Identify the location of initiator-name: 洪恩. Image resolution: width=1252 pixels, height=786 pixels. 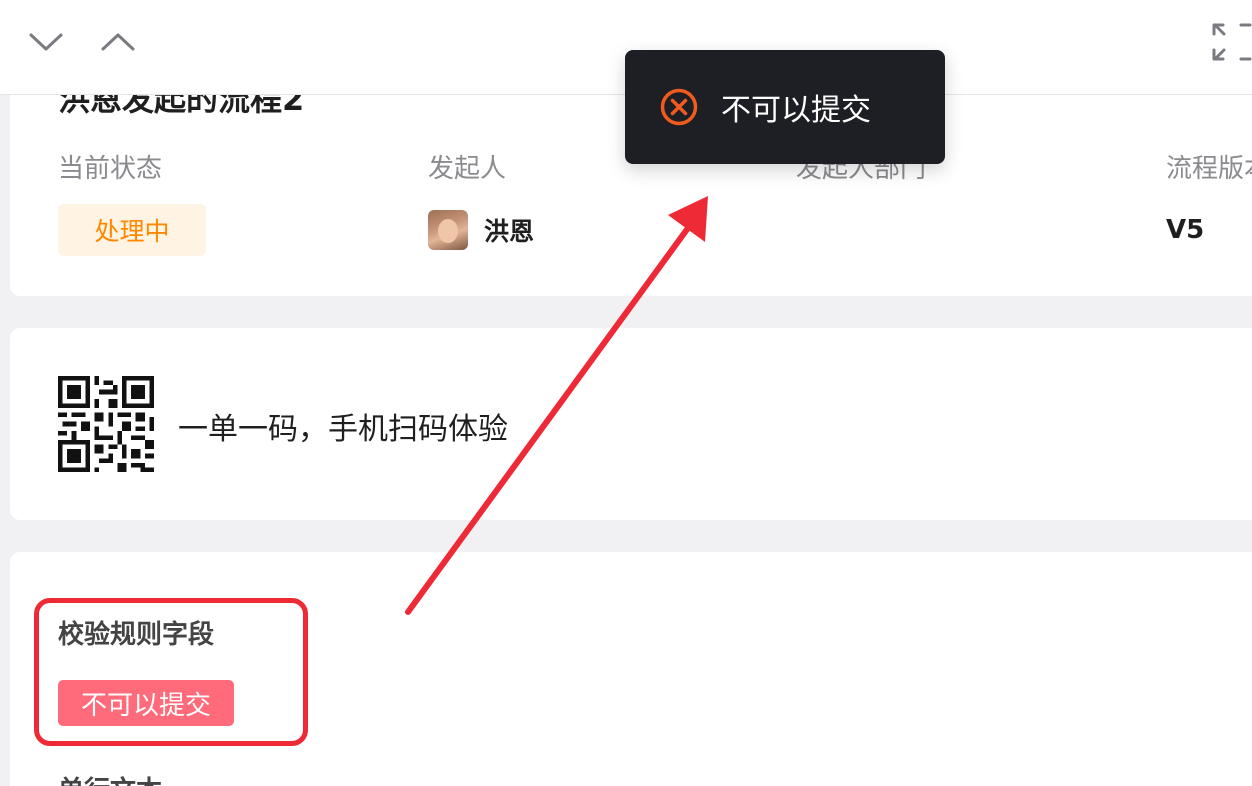
(509, 231).